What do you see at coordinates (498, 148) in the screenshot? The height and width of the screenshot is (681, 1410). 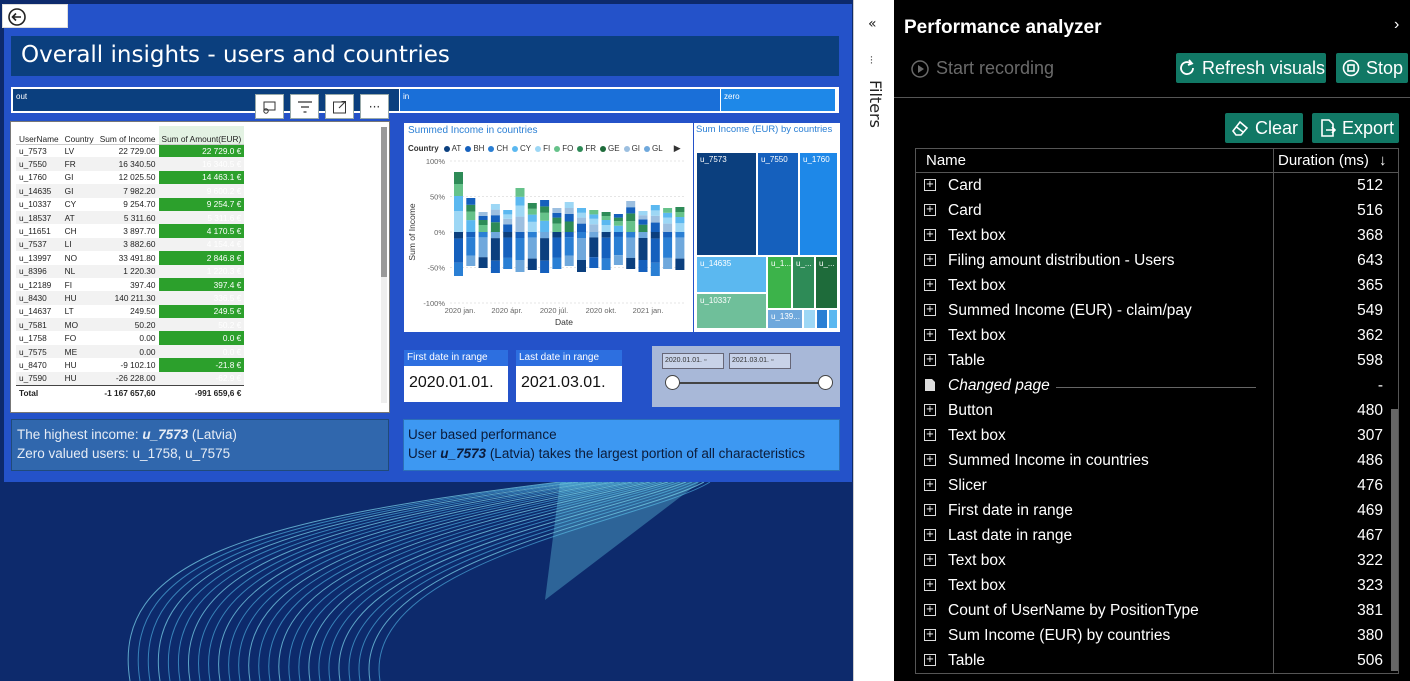 I see `legend-item: CH` at bounding box center [498, 148].